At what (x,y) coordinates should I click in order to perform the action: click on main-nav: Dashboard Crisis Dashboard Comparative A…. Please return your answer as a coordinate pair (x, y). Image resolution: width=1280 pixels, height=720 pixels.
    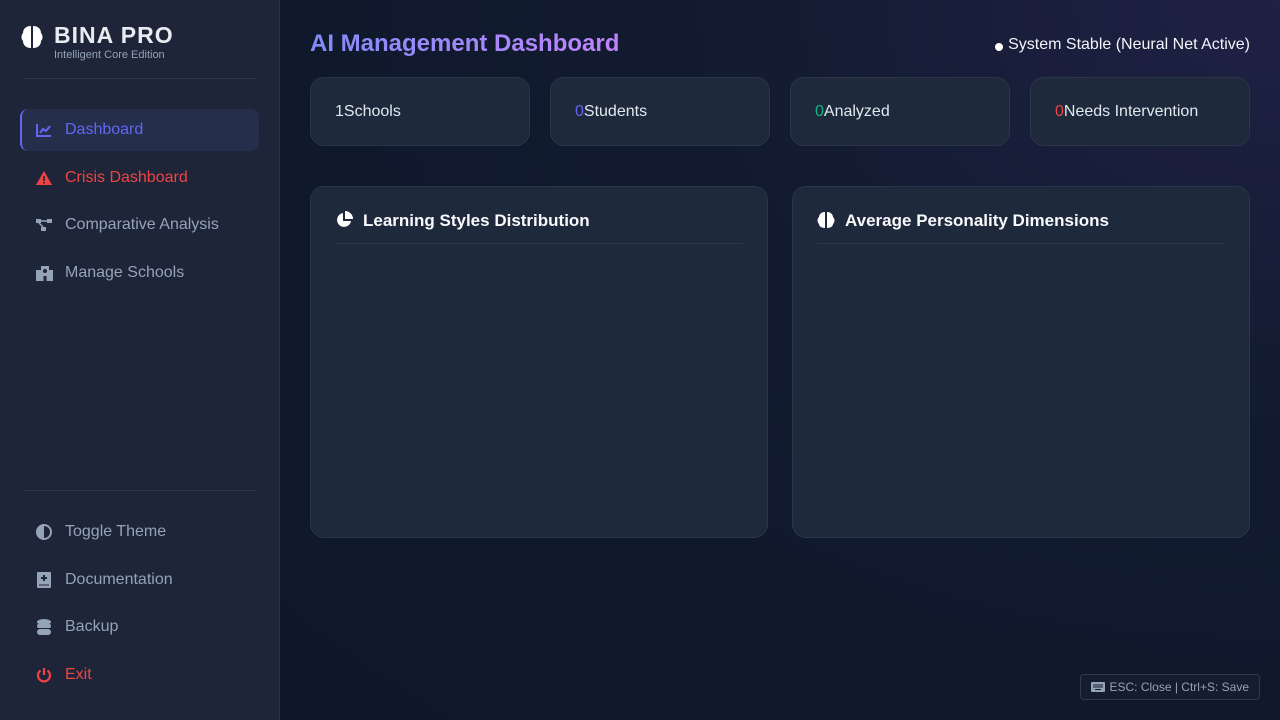
    Looking at the image, I should click on (139, 204).